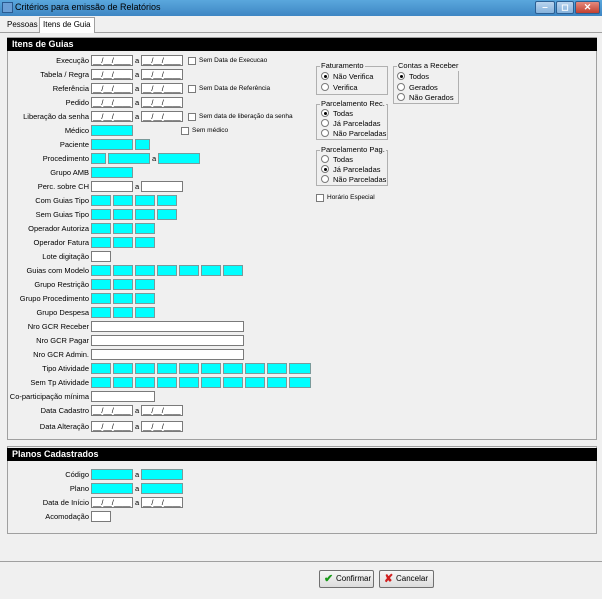 This screenshot has width=602, height=599. I want to click on sem-medico-checkbox, so click(185, 131).